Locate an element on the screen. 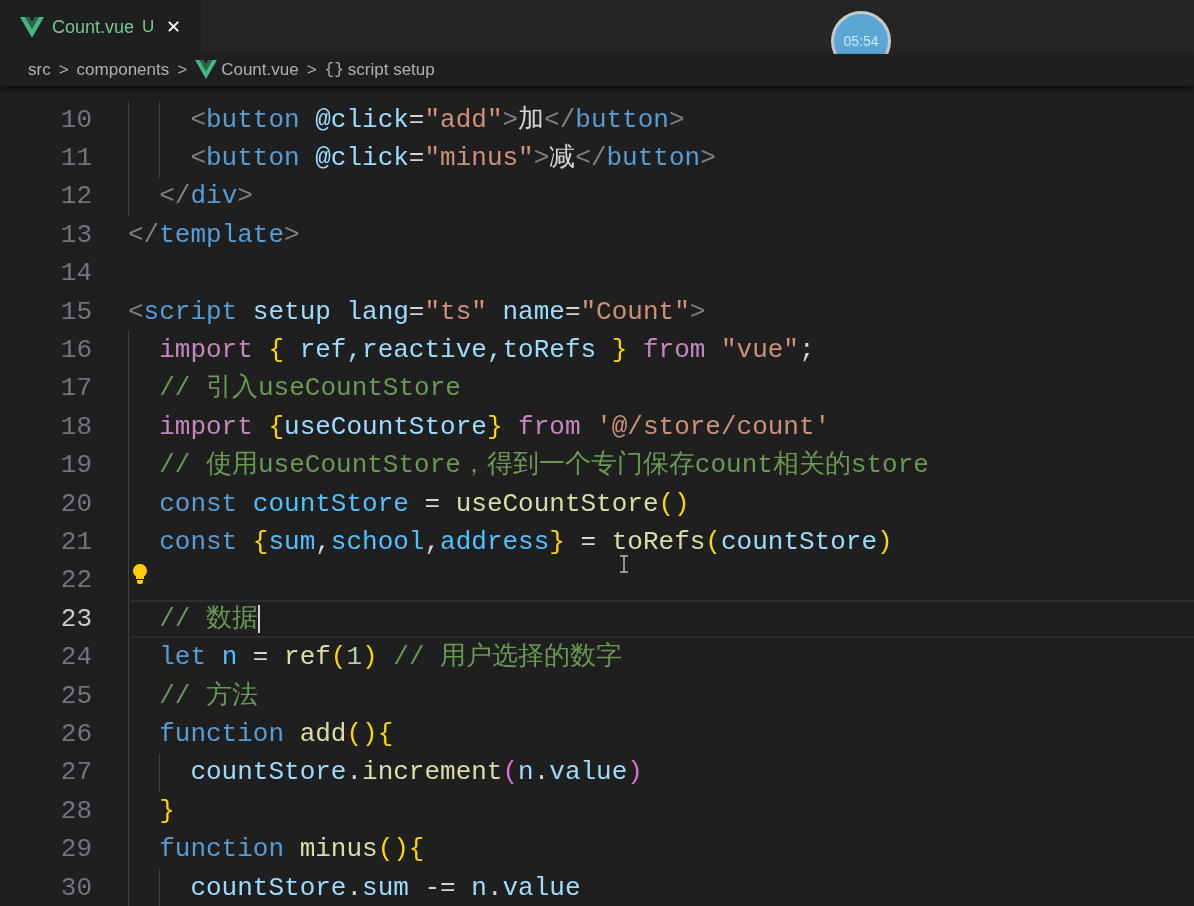 This screenshot has height=906, width=1194. code-line: const {sum,school,address} = toRefs(countStore) is located at coordinates (525, 542).